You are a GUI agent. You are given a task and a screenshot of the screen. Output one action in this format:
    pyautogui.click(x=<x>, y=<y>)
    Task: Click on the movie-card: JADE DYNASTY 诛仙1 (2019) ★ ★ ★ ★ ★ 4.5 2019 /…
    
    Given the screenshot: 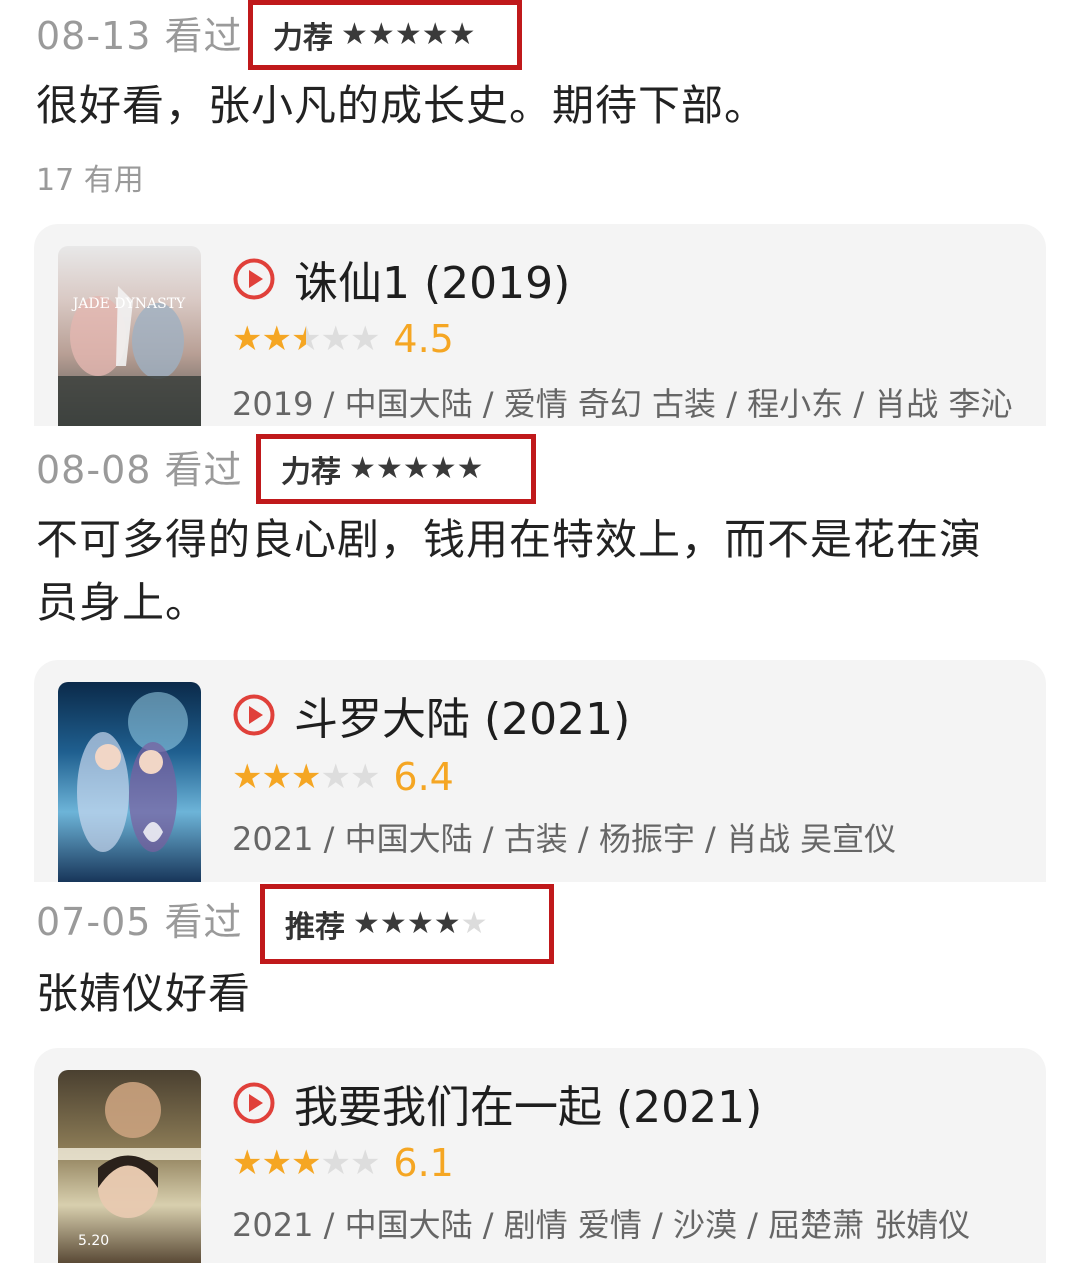 What is the action you would take?
    pyautogui.click(x=540, y=325)
    